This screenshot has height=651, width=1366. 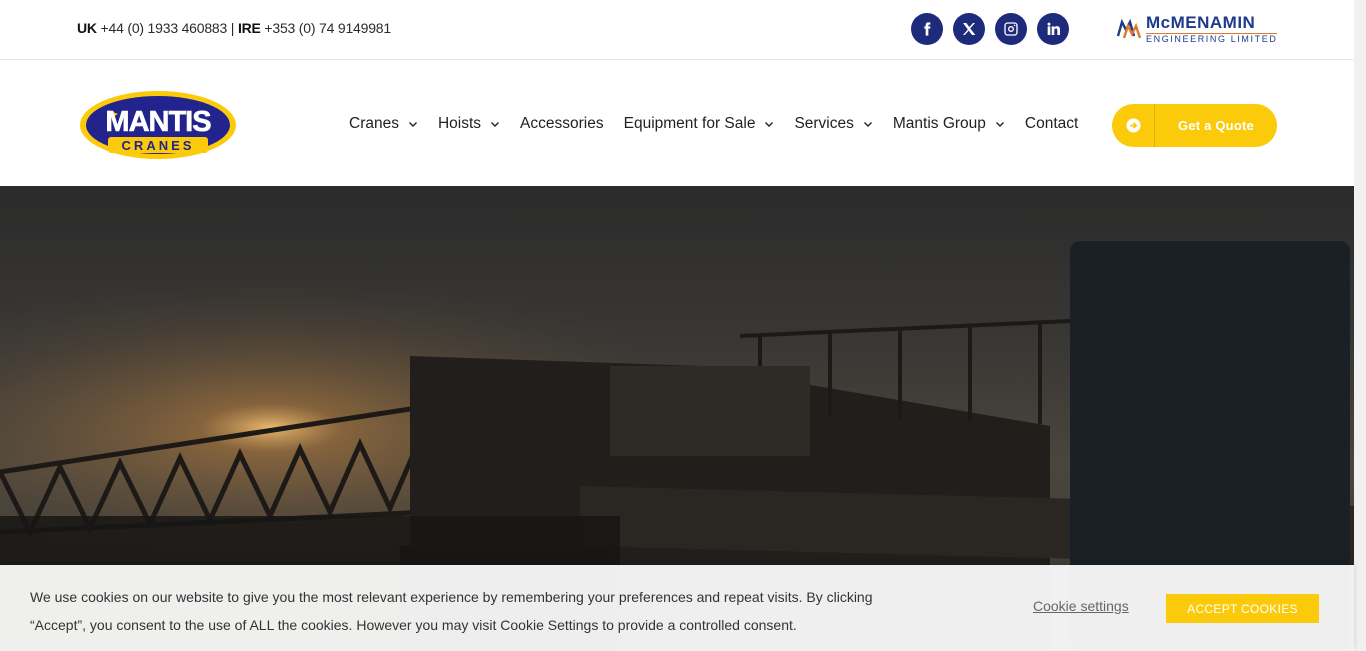 What do you see at coordinates (990, 29) in the screenshot?
I see `social-links` at bounding box center [990, 29].